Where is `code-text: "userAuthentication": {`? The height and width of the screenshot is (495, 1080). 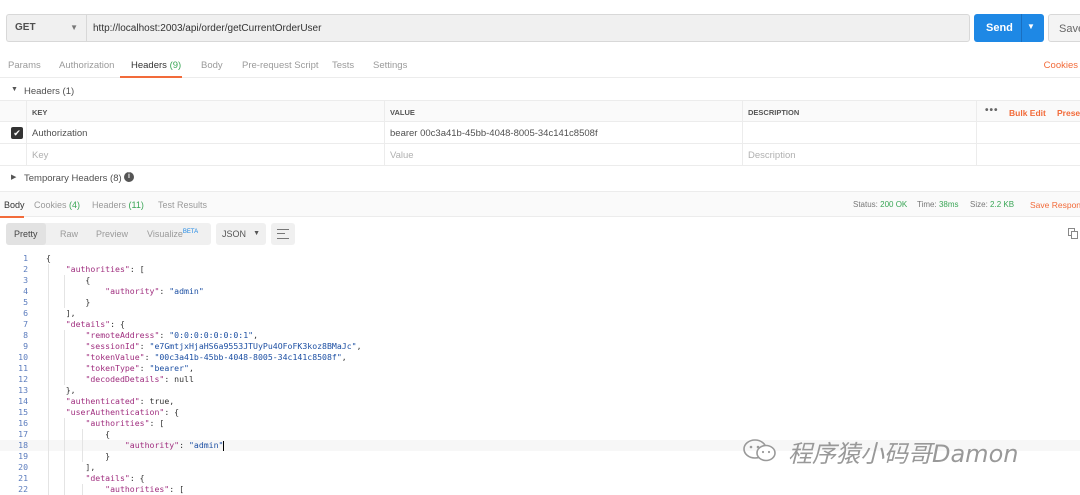
code-text: "userAuthentication": { is located at coordinates (122, 412).